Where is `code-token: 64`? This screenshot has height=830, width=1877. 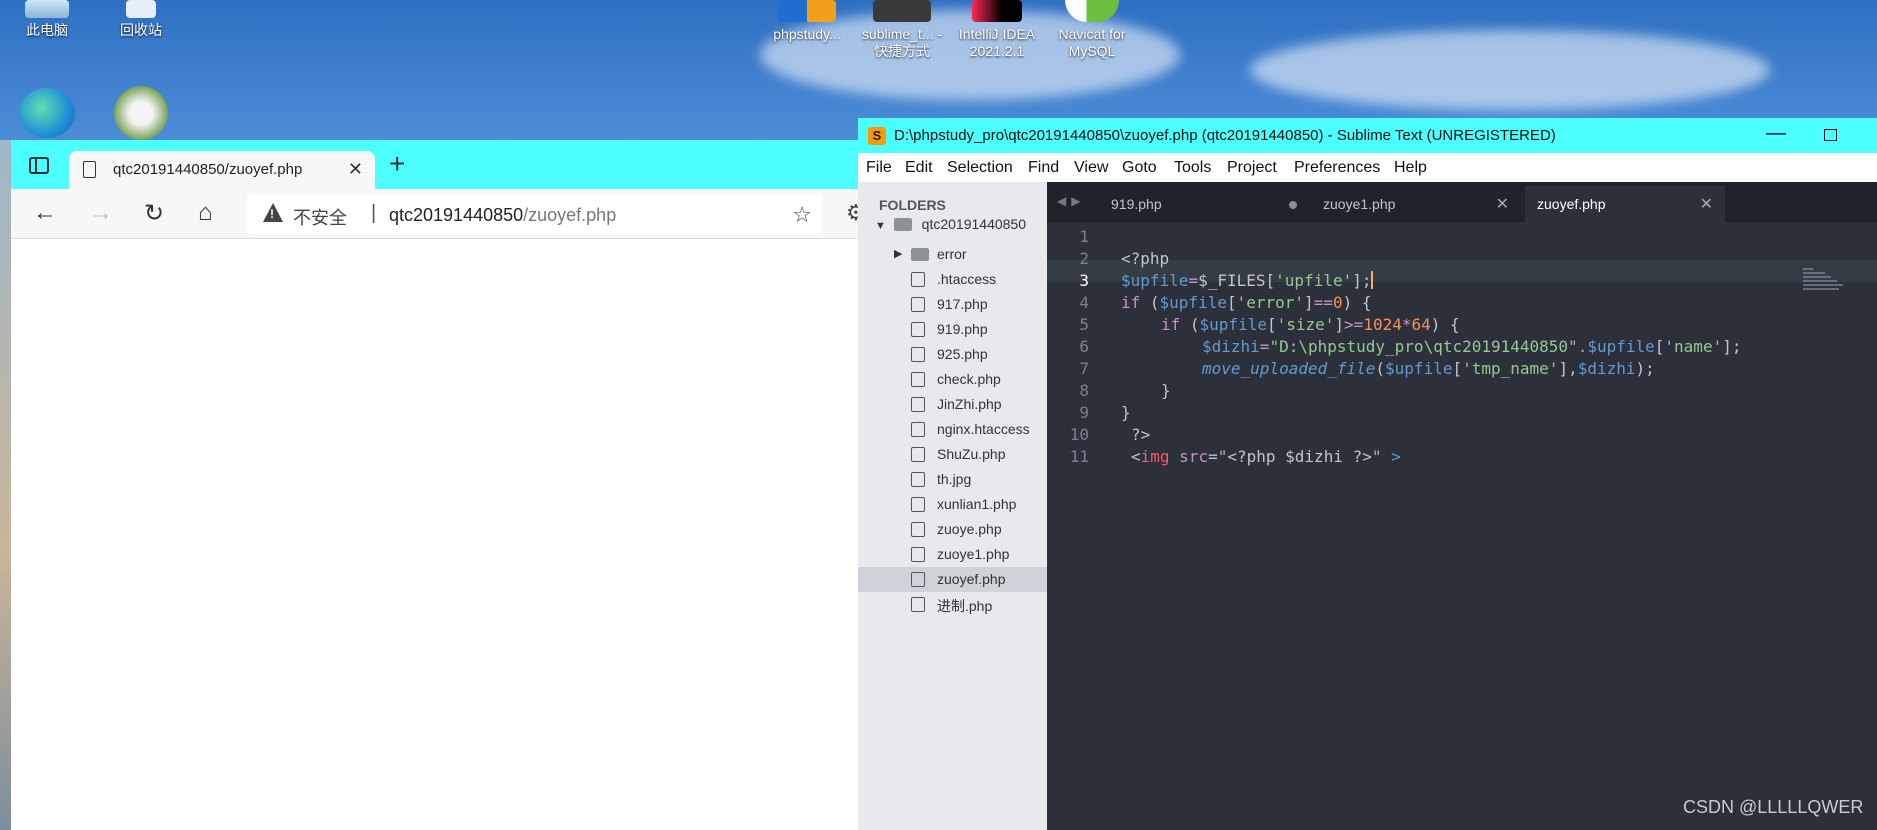 code-token: 64 is located at coordinates (1421, 324).